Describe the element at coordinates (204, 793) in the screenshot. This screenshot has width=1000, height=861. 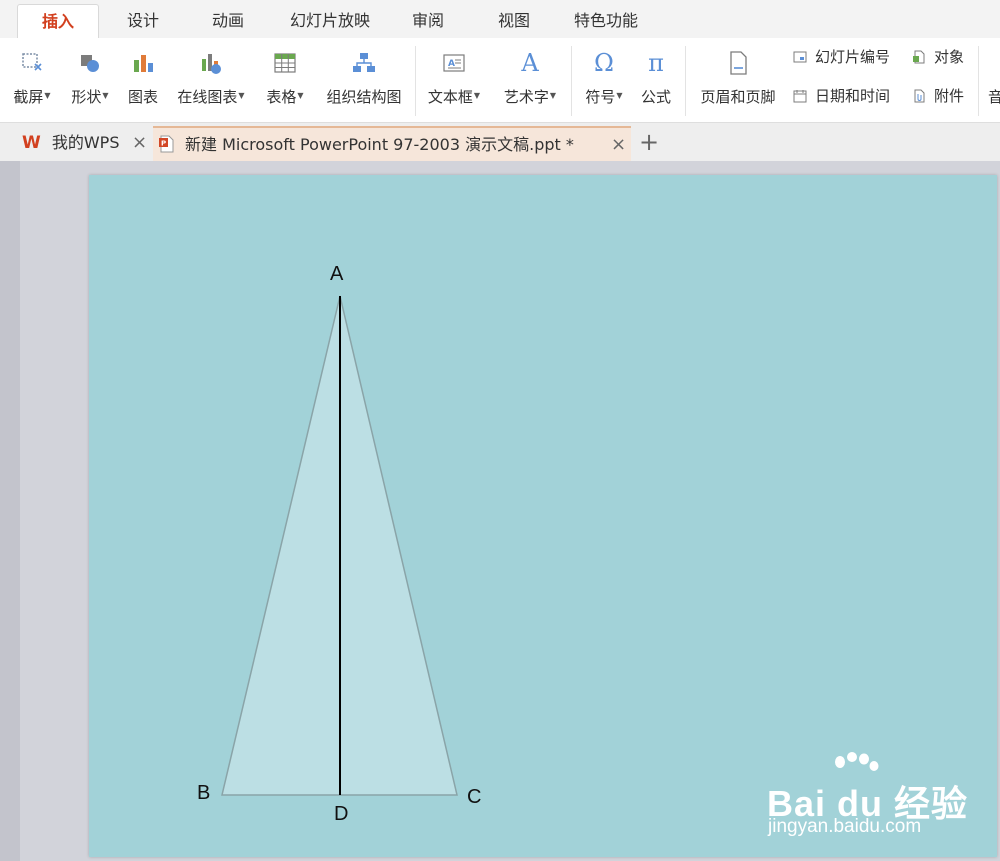
I see `vertex-b-label: B` at that location.